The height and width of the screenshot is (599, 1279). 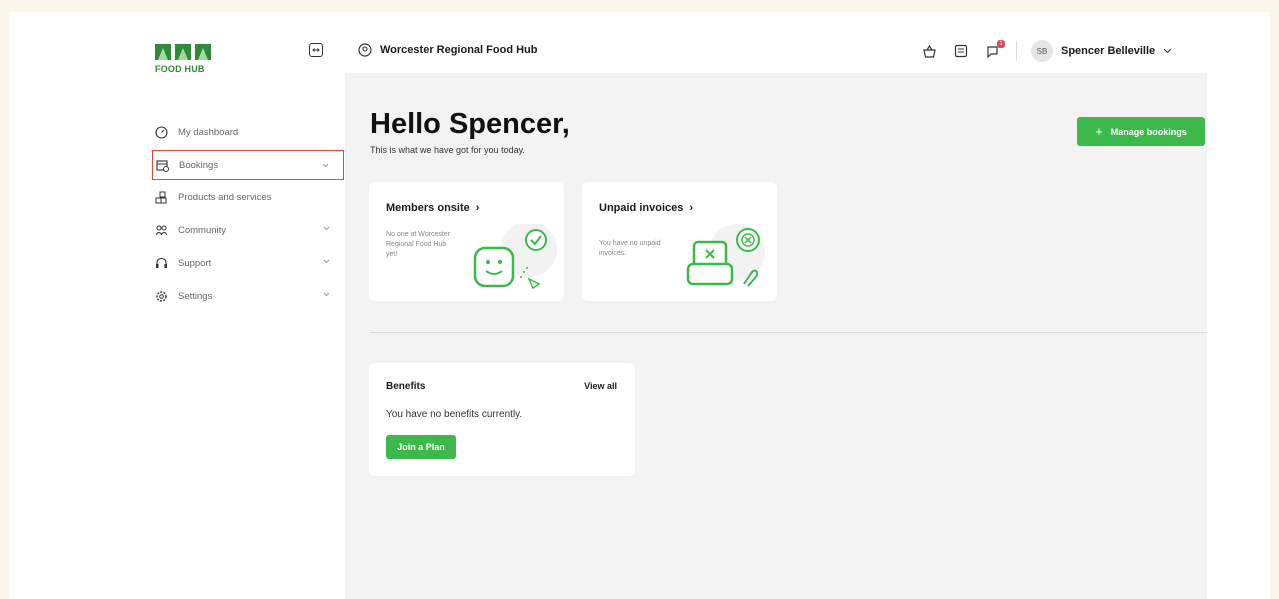 I want to click on sidebar-item-products: Products and services, so click(x=248, y=197).